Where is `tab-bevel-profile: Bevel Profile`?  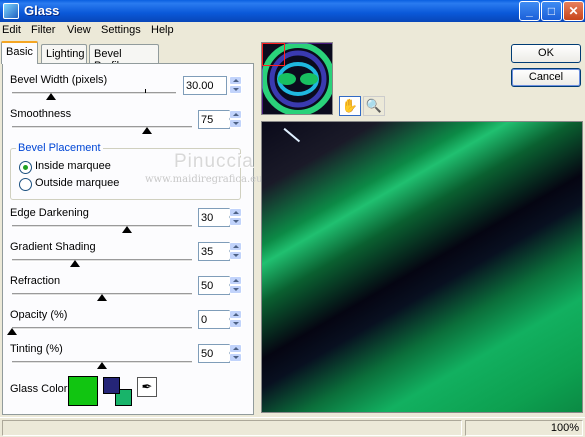 tab-bevel-profile: Bevel Profile is located at coordinates (124, 58).